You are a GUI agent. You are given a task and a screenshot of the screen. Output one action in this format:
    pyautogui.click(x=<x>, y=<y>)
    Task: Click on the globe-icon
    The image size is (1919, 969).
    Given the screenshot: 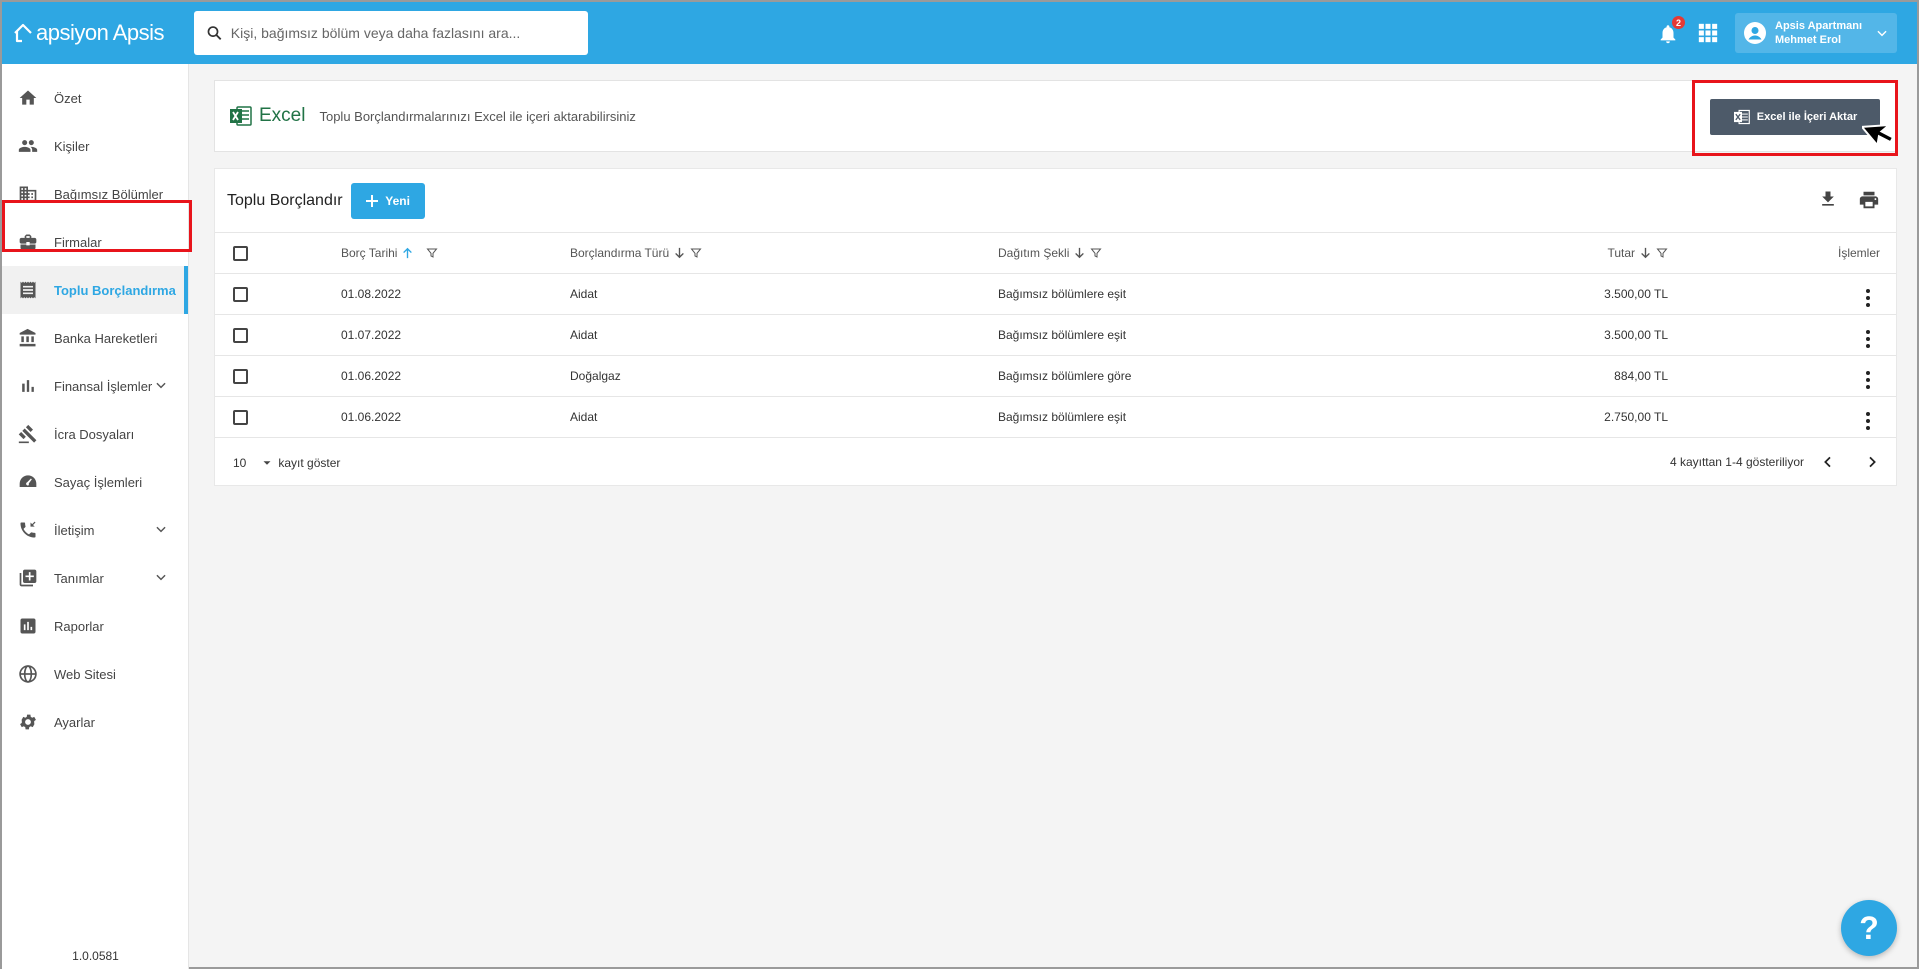 What is the action you would take?
    pyautogui.click(x=28, y=674)
    